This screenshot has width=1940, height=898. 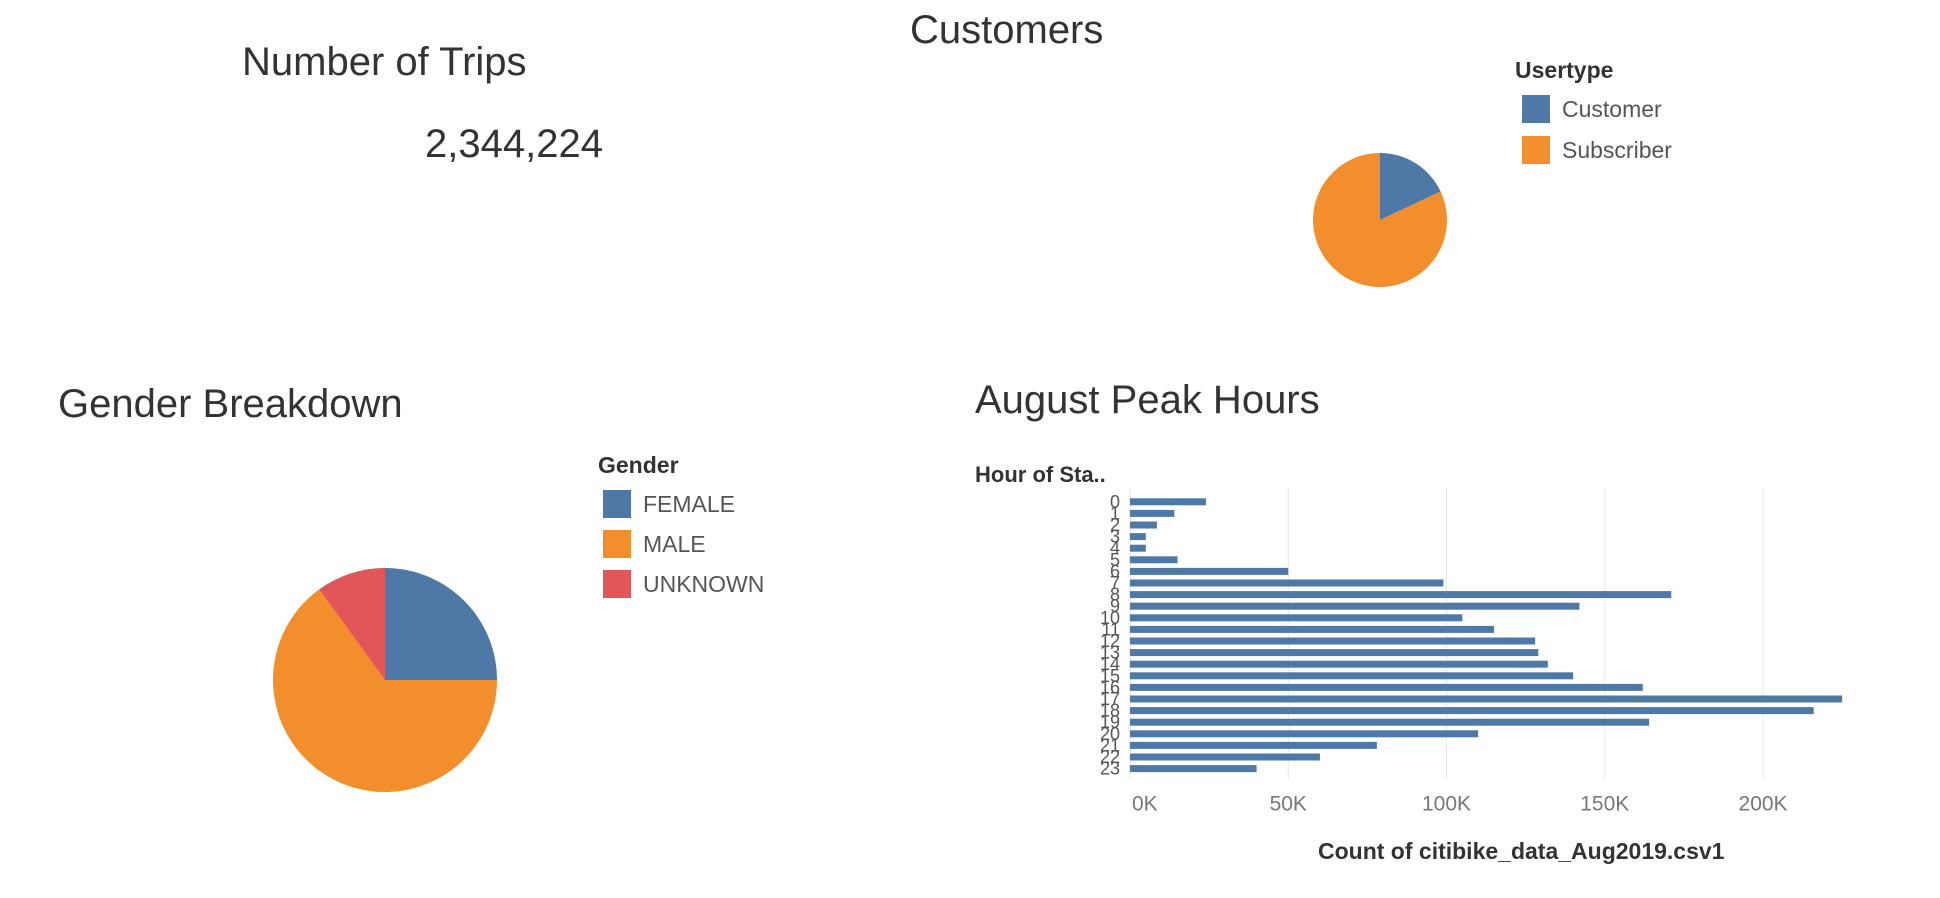 I want to click on hour-row-header: Hour of Sta.., so click(x=1040, y=474).